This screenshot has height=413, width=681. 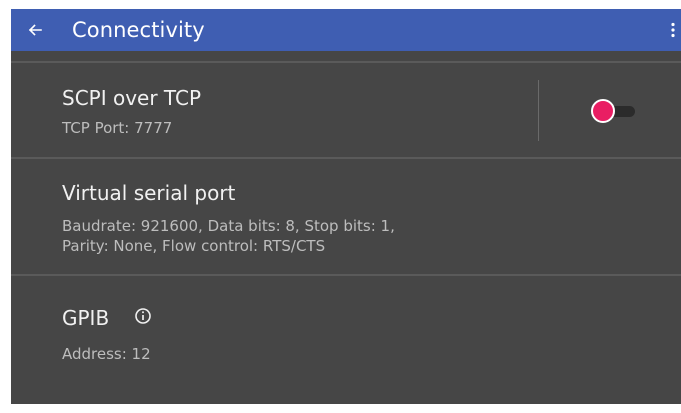 I want to click on setting-title: GPIB, so click(x=86, y=318).